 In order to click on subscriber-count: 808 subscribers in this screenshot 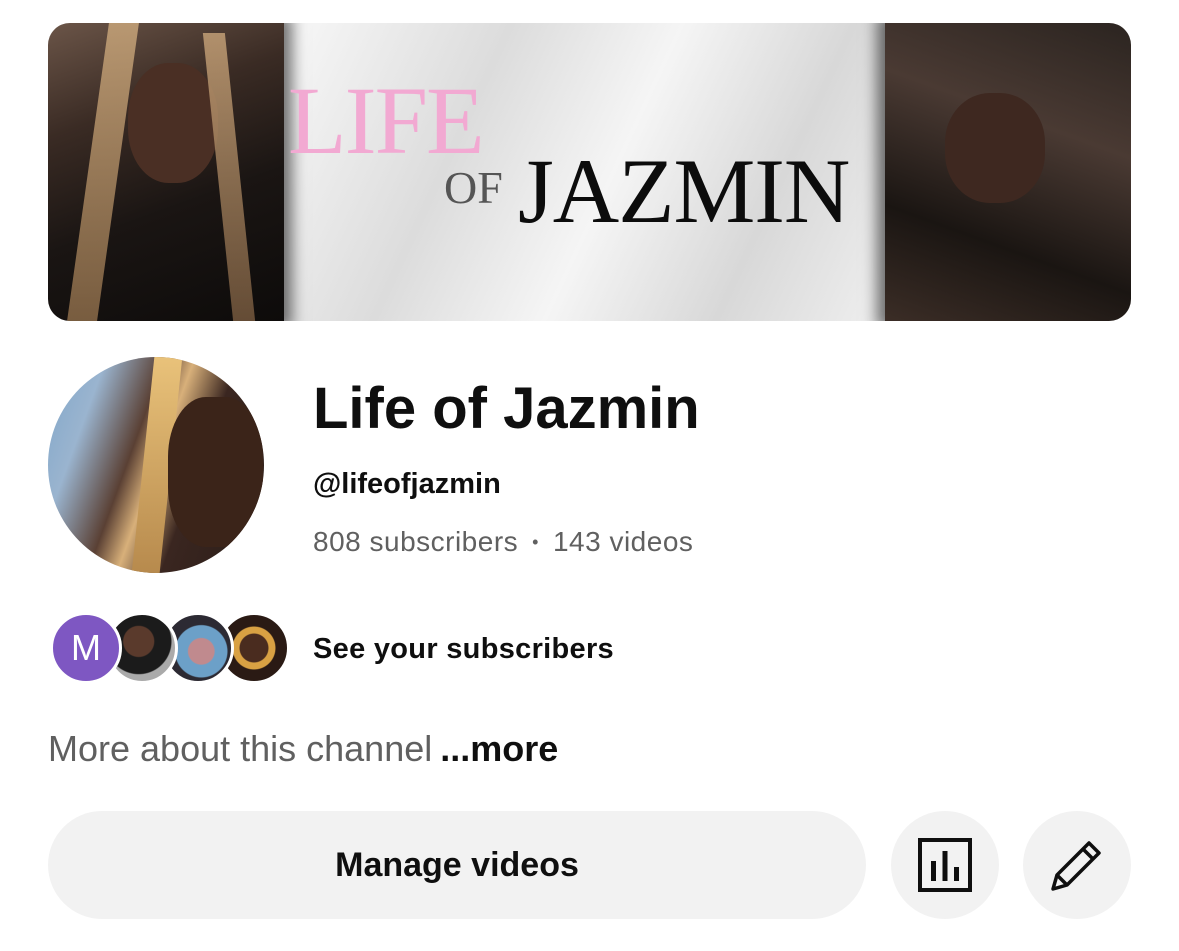, I will do `click(416, 541)`.